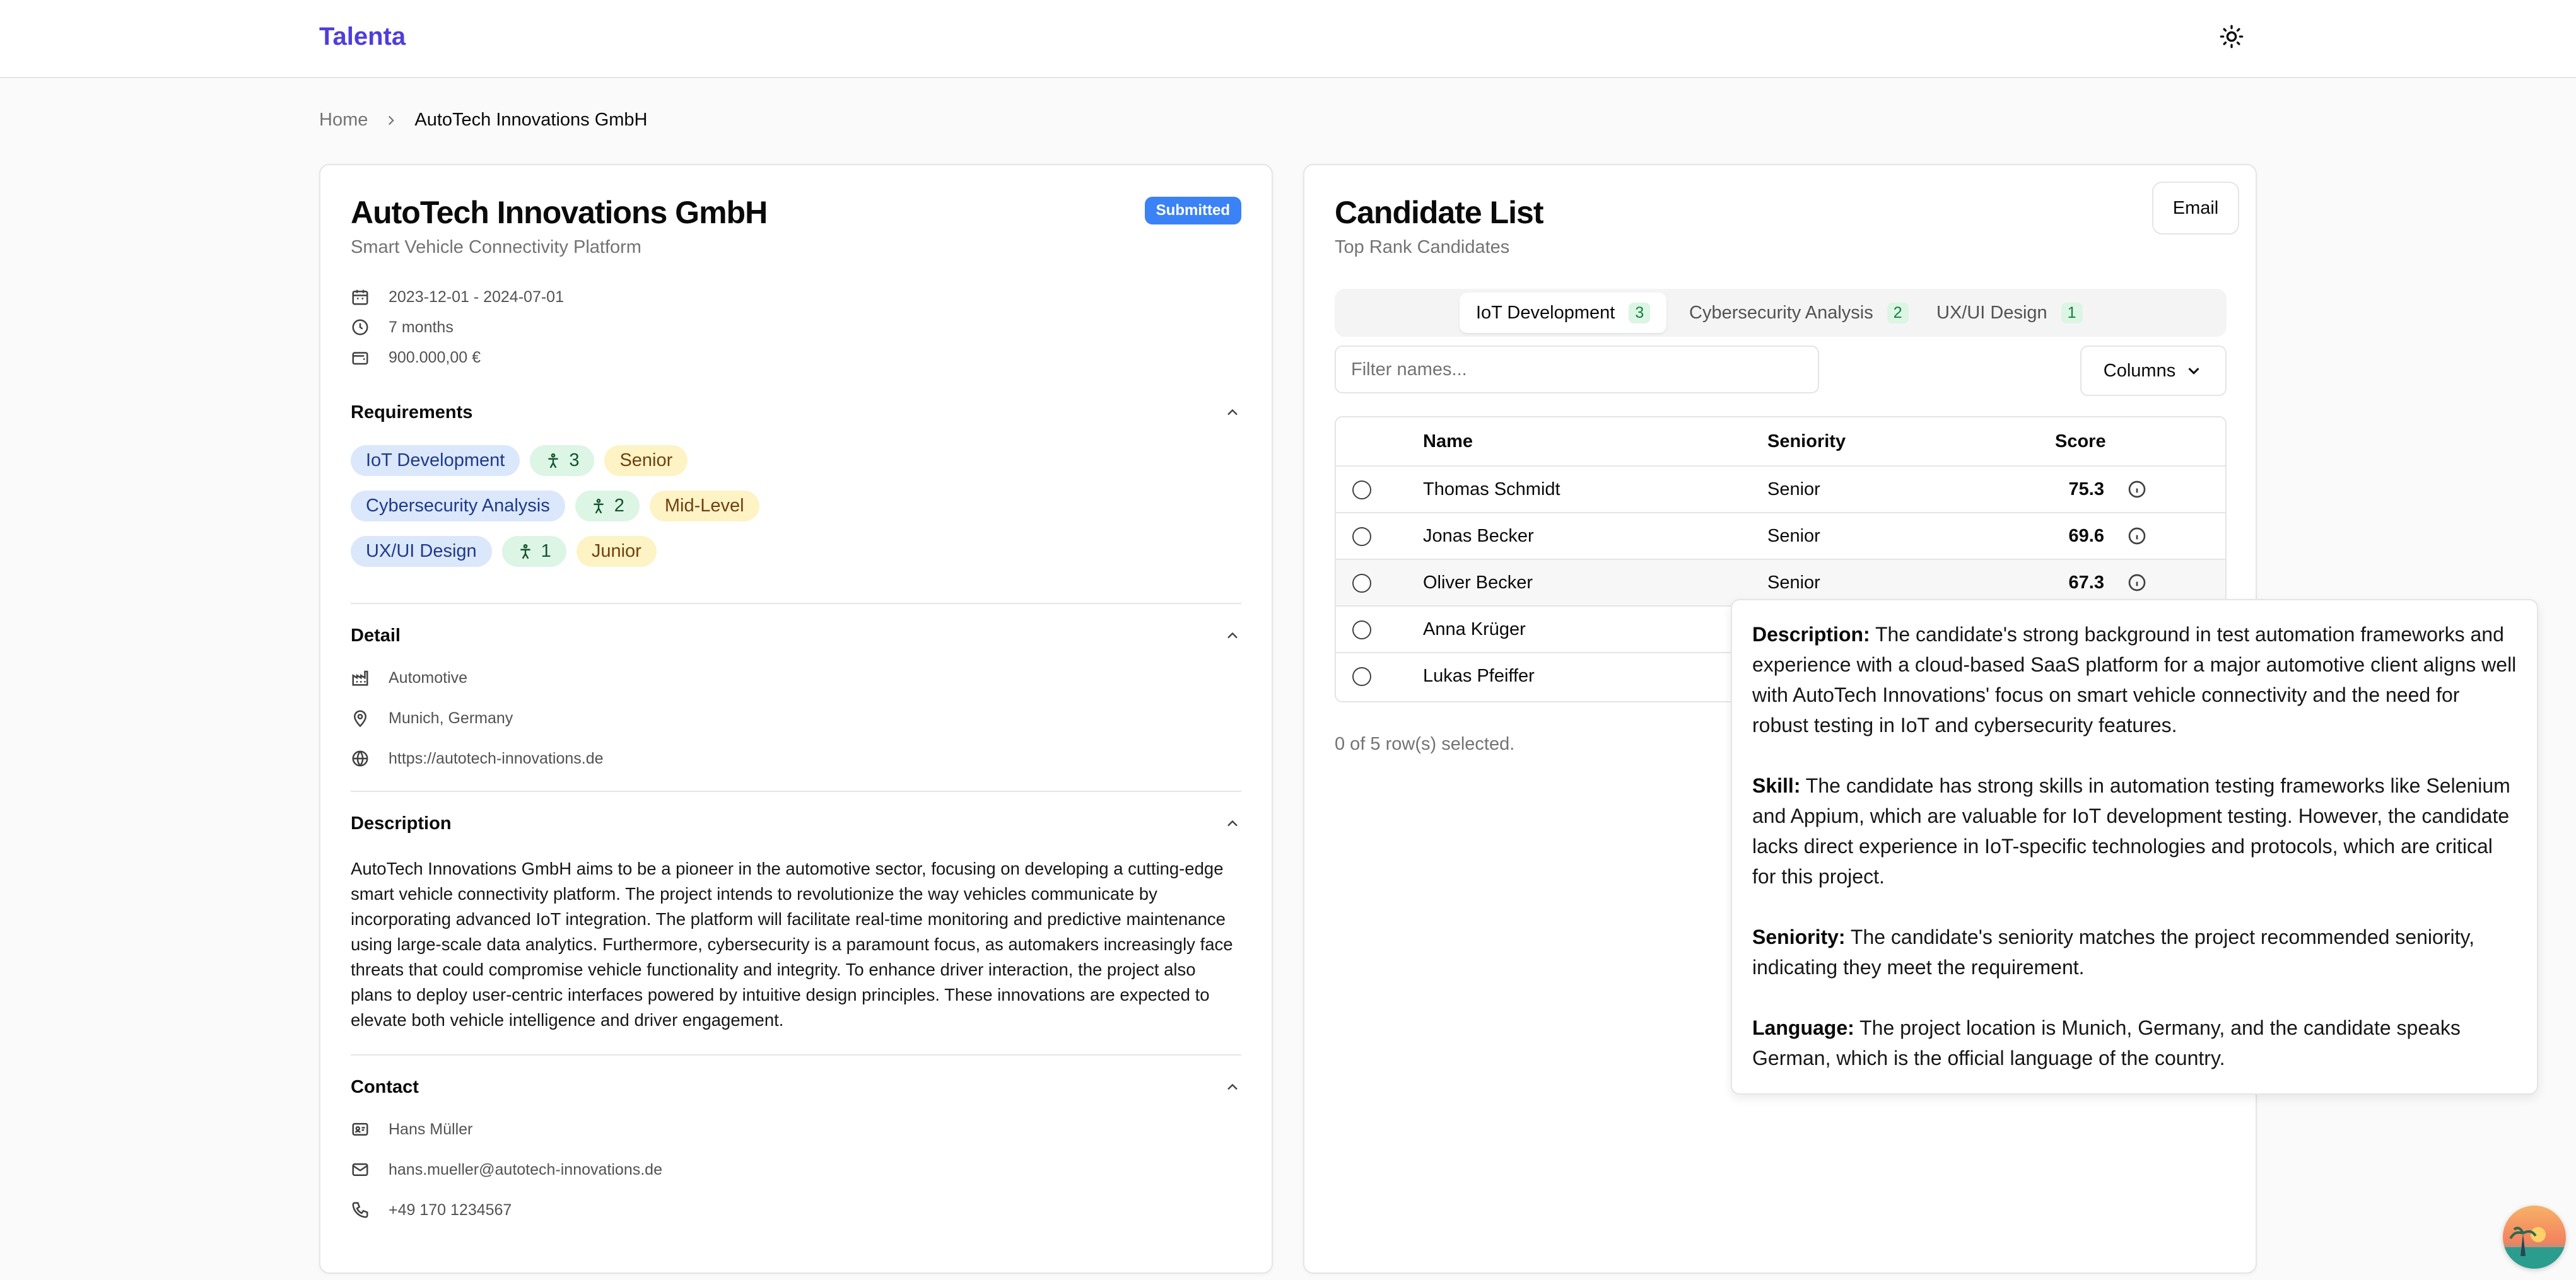  Describe the element at coordinates (2193, 371) in the screenshot. I see `chevron-down-icon` at that location.